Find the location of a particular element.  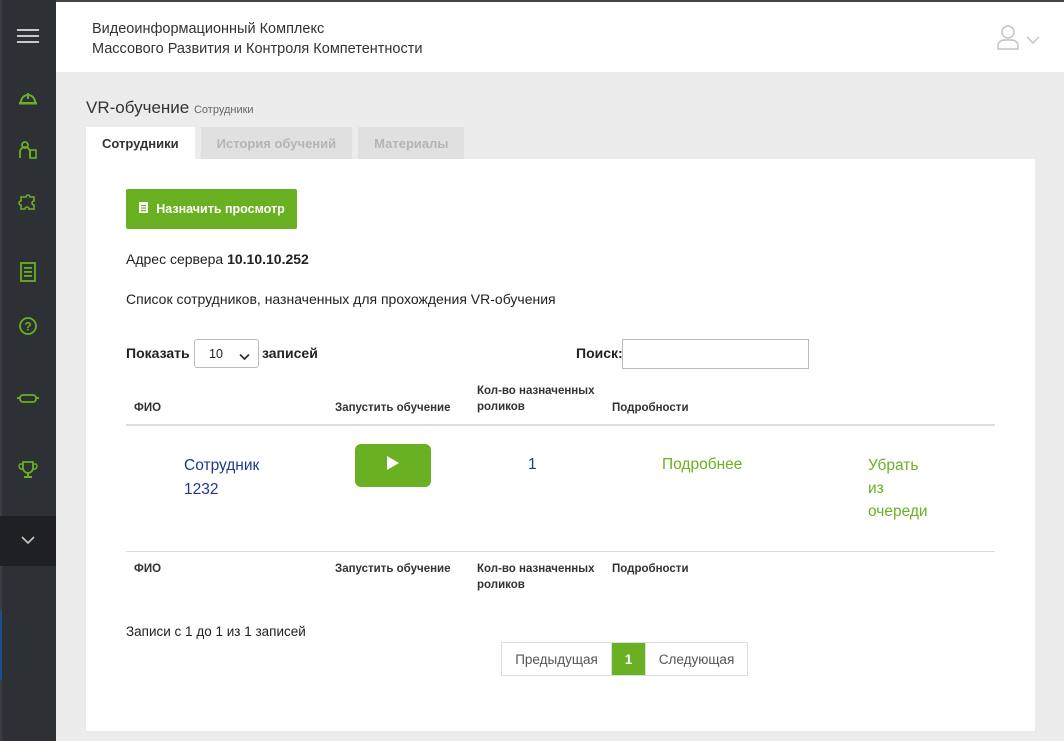

vr-headset-icon is located at coordinates (28, 398).